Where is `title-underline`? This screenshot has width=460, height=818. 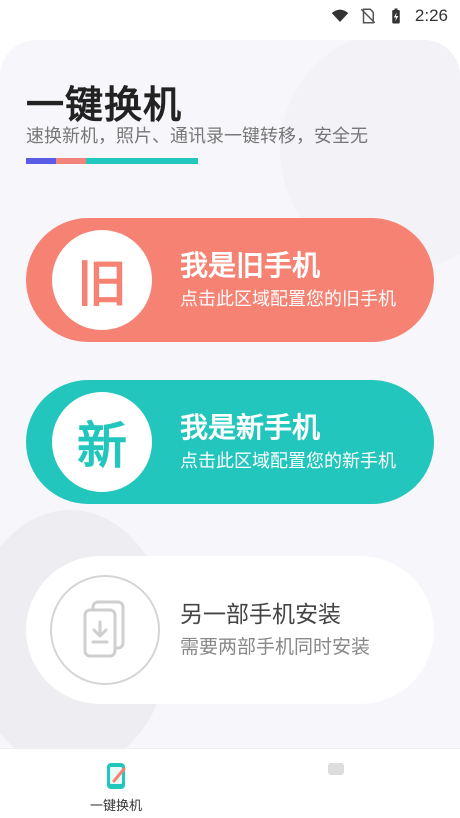 title-underline is located at coordinates (112, 161).